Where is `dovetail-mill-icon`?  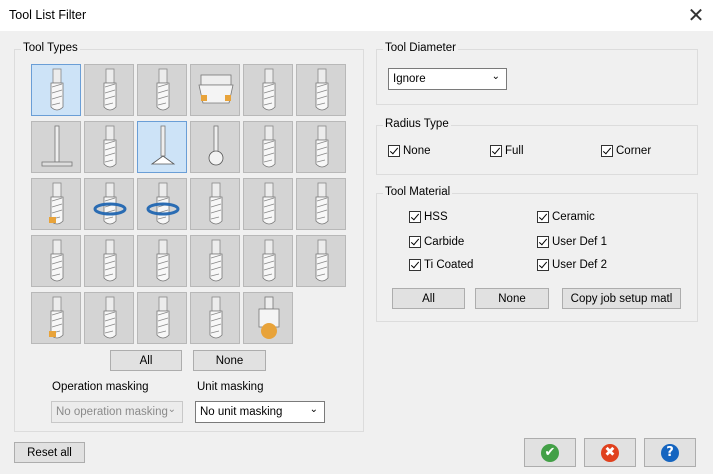
dovetail-mill-icon is located at coordinates (163, 145).